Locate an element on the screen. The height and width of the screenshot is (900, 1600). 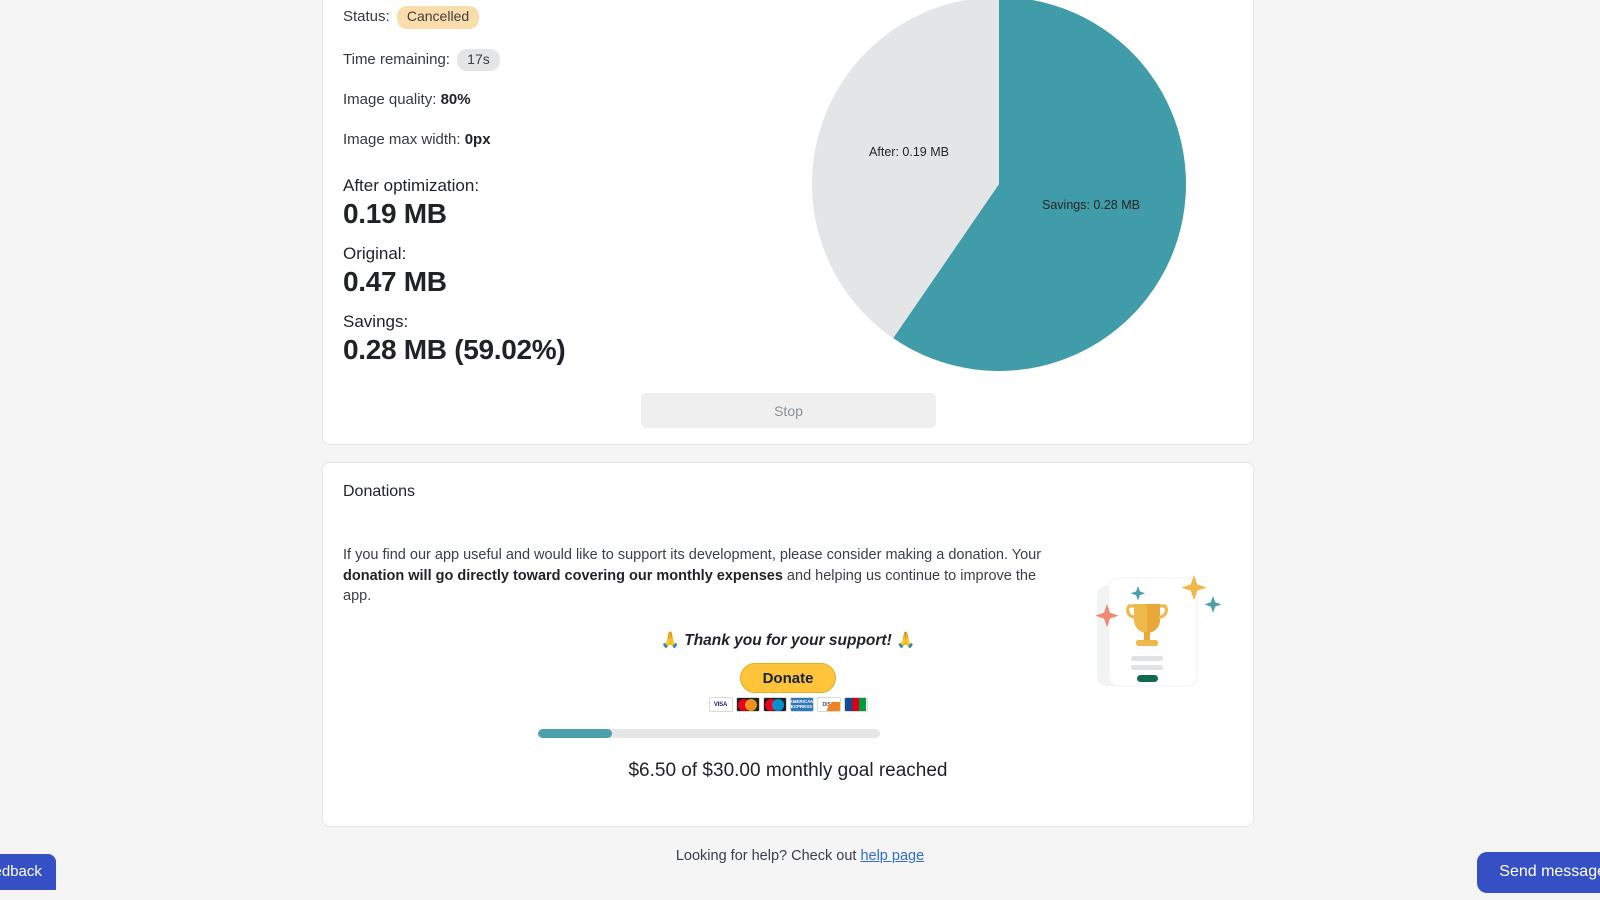
original-size-value: 0.47 MB is located at coordinates (395, 282).